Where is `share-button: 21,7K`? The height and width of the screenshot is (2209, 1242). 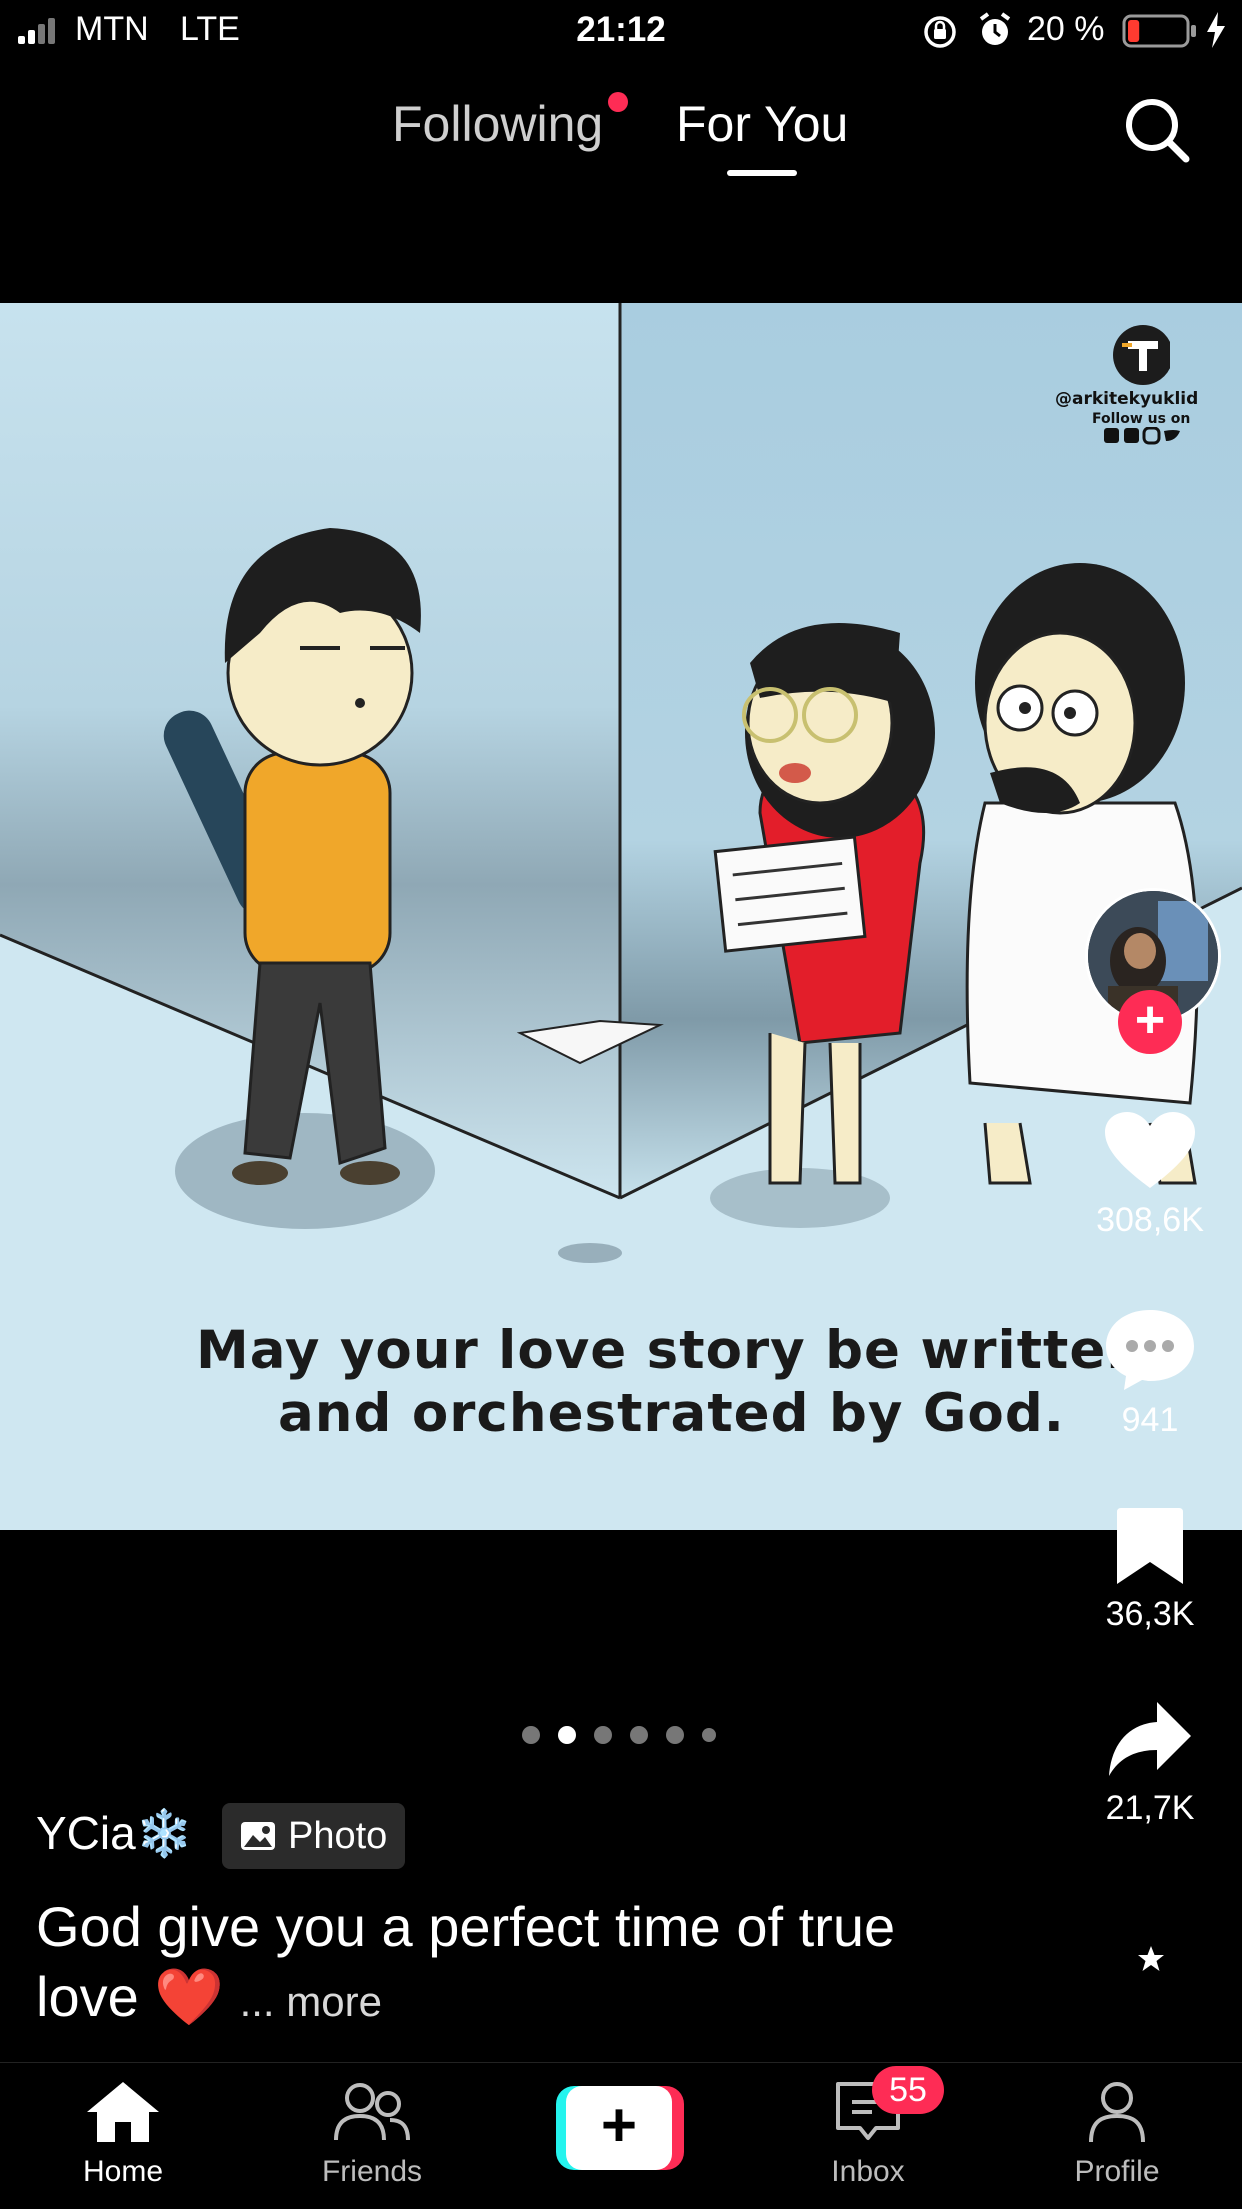 share-button: 21,7K is located at coordinates (1150, 1764).